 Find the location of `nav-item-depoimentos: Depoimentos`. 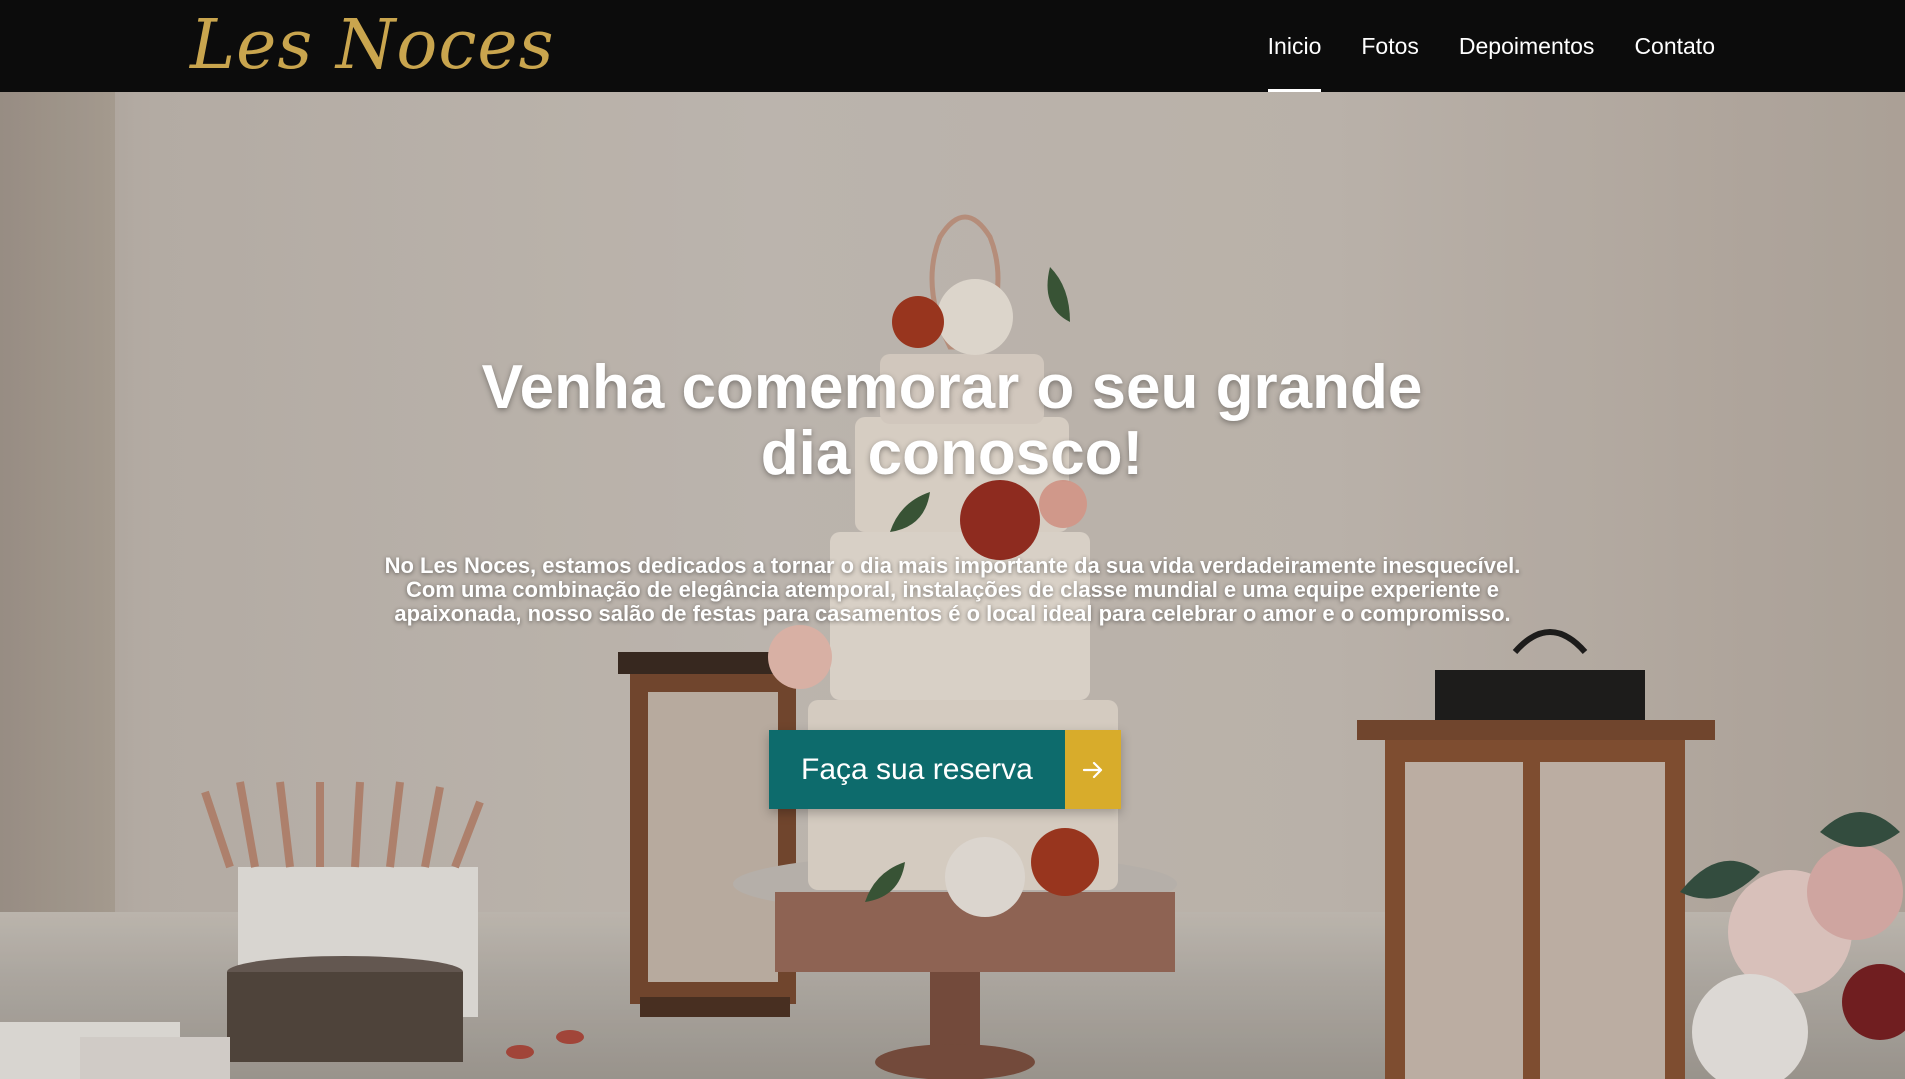

nav-item-depoimentos: Depoimentos is located at coordinates (1527, 46).